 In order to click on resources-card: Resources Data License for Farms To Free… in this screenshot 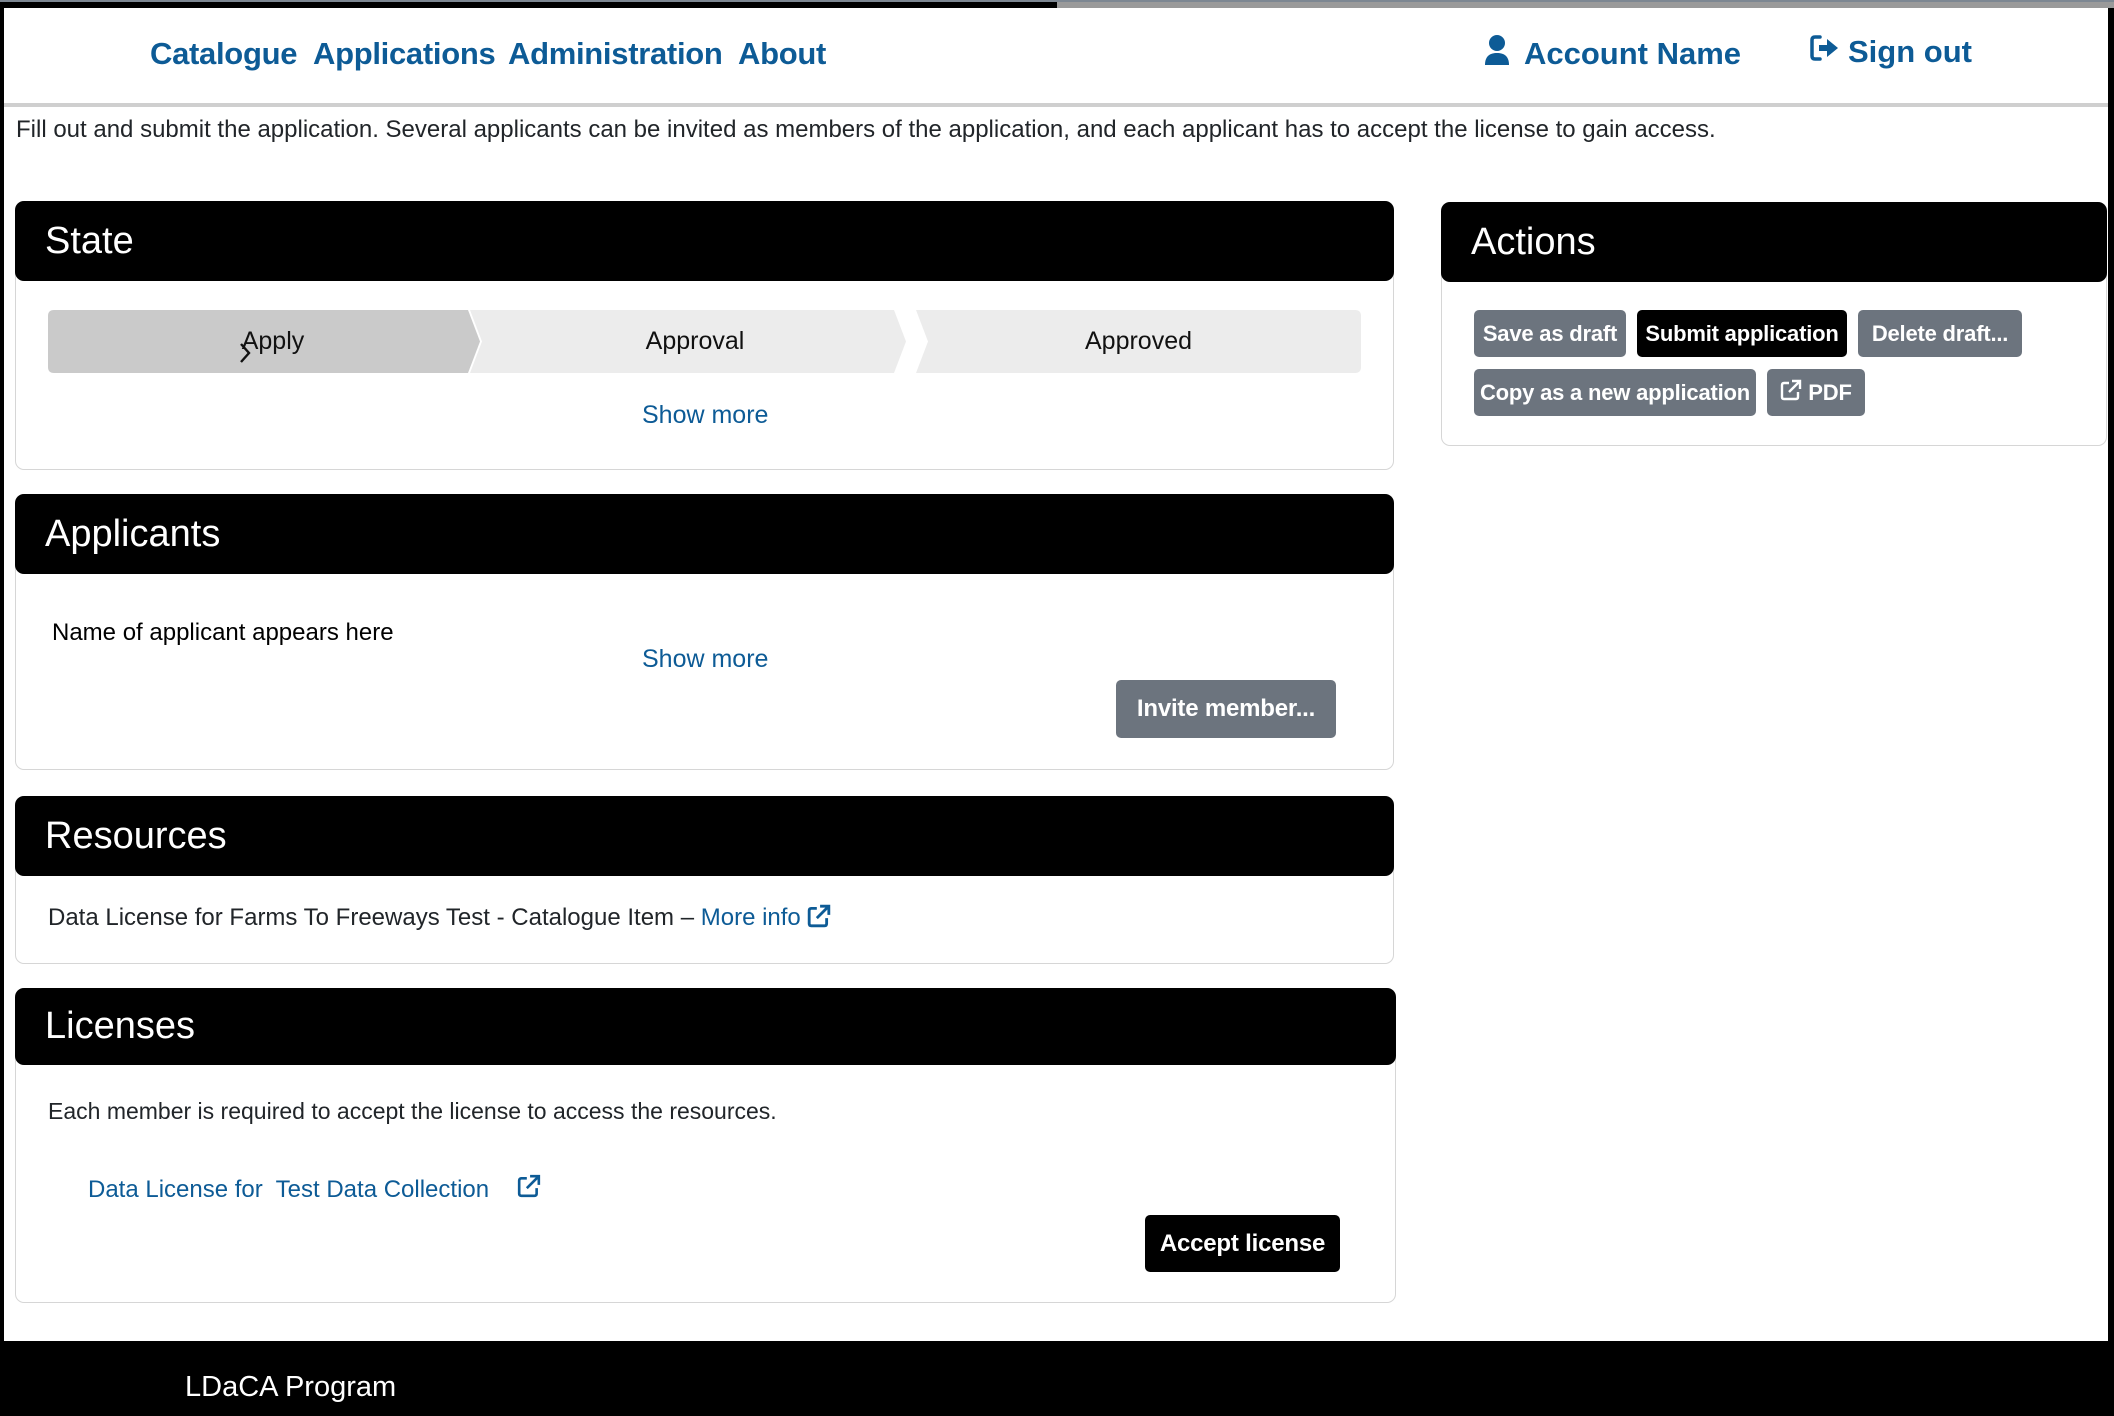, I will do `click(704, 880)`.